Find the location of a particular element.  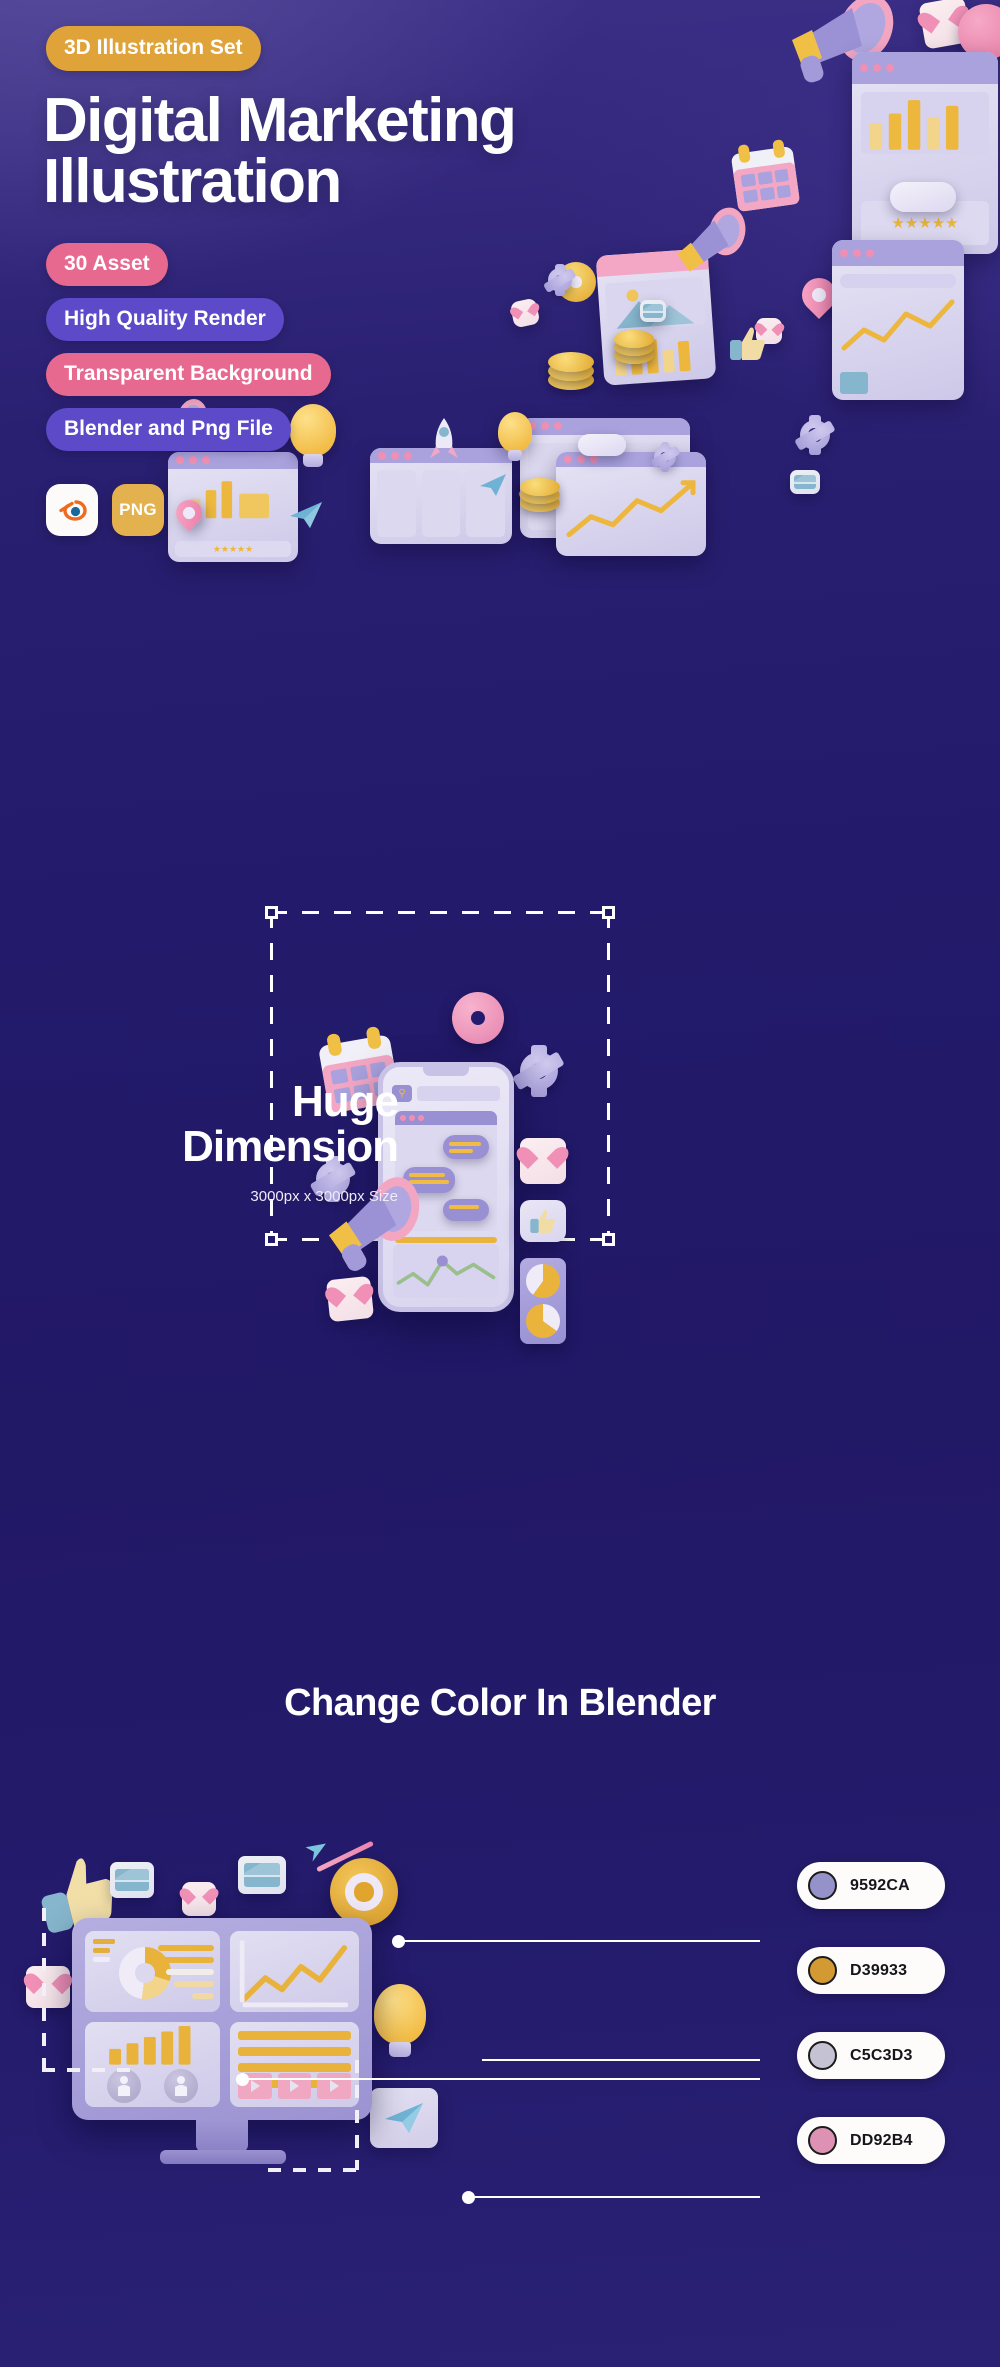

swatch-hex: 9592CA is located at coordinates (880, 1885).